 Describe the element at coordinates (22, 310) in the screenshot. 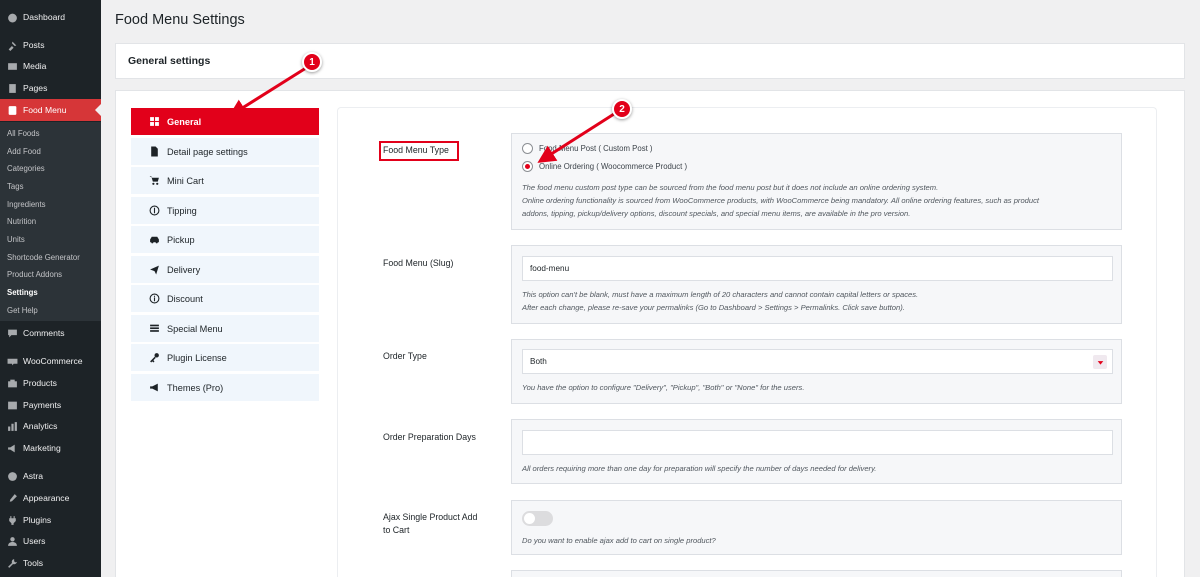

I see `submenu-get-help: Get Help` at that location.